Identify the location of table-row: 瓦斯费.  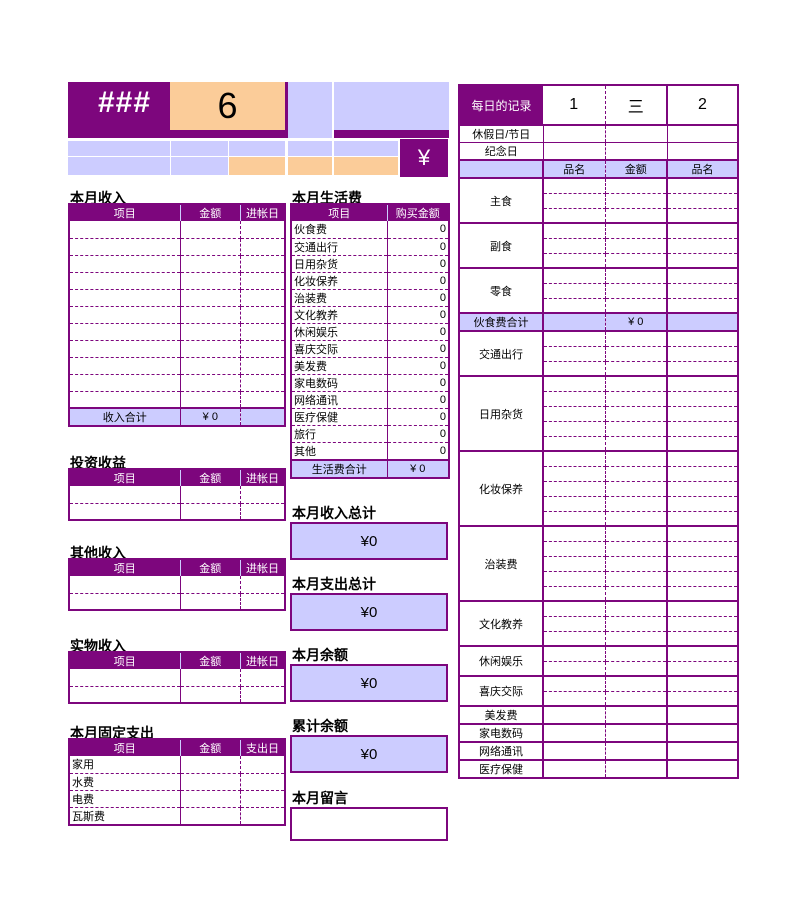
(177, 816).